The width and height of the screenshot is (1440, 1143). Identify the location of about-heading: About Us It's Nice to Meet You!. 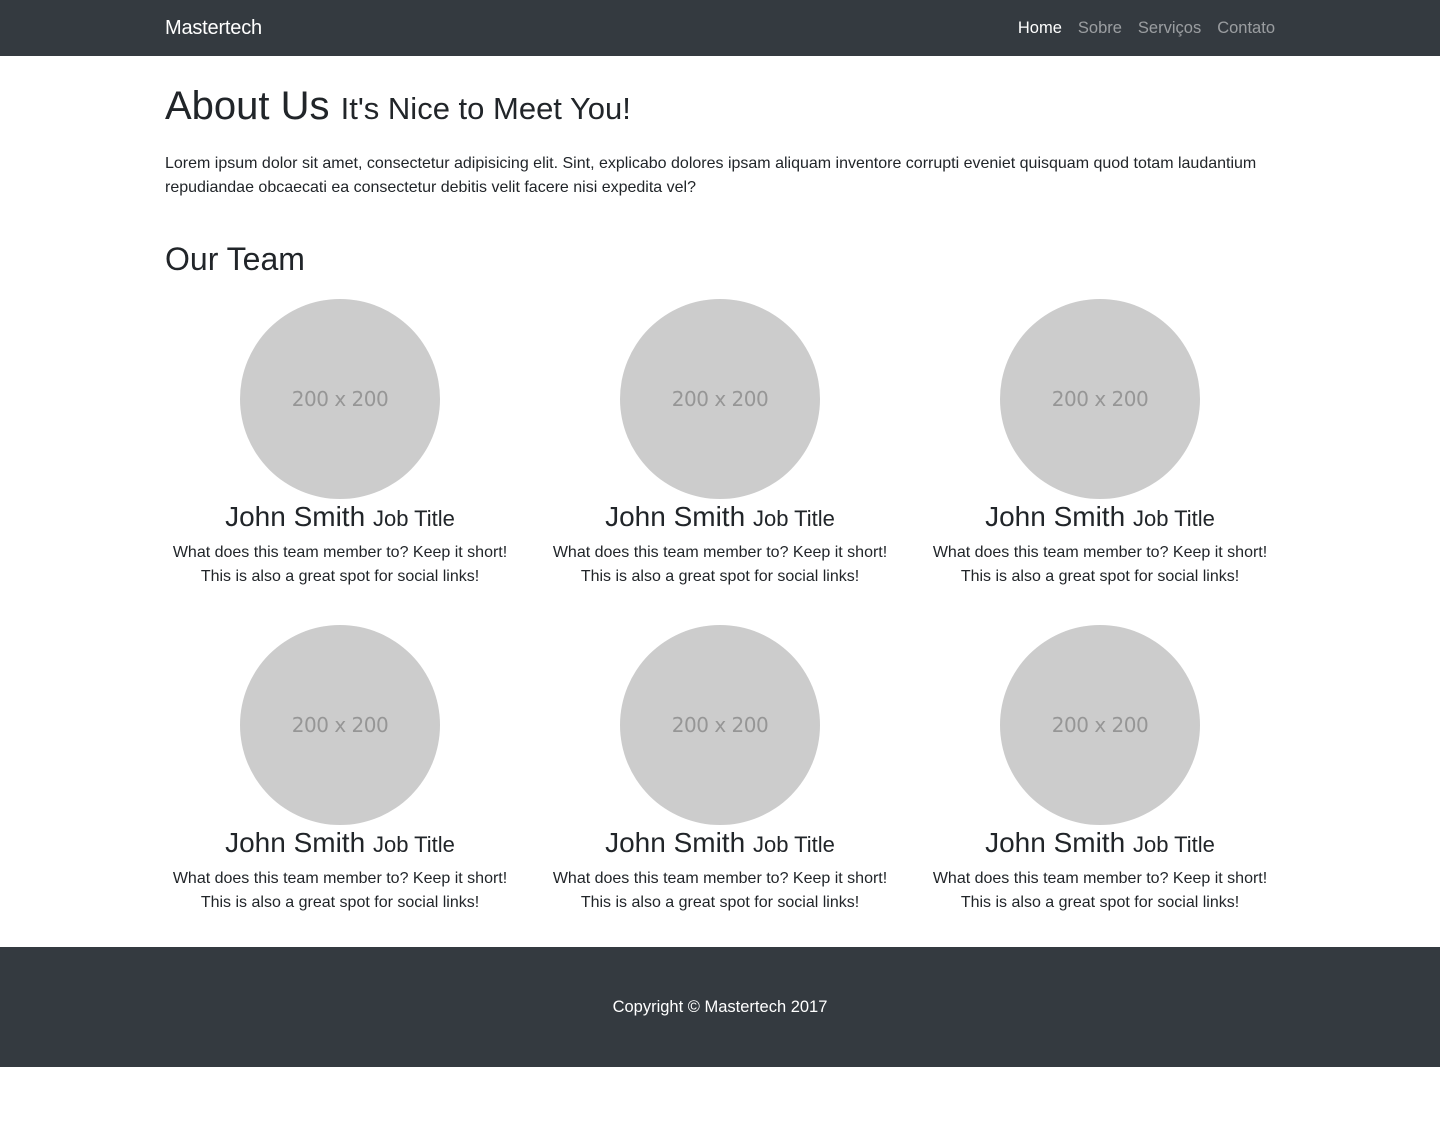
(720, 106).